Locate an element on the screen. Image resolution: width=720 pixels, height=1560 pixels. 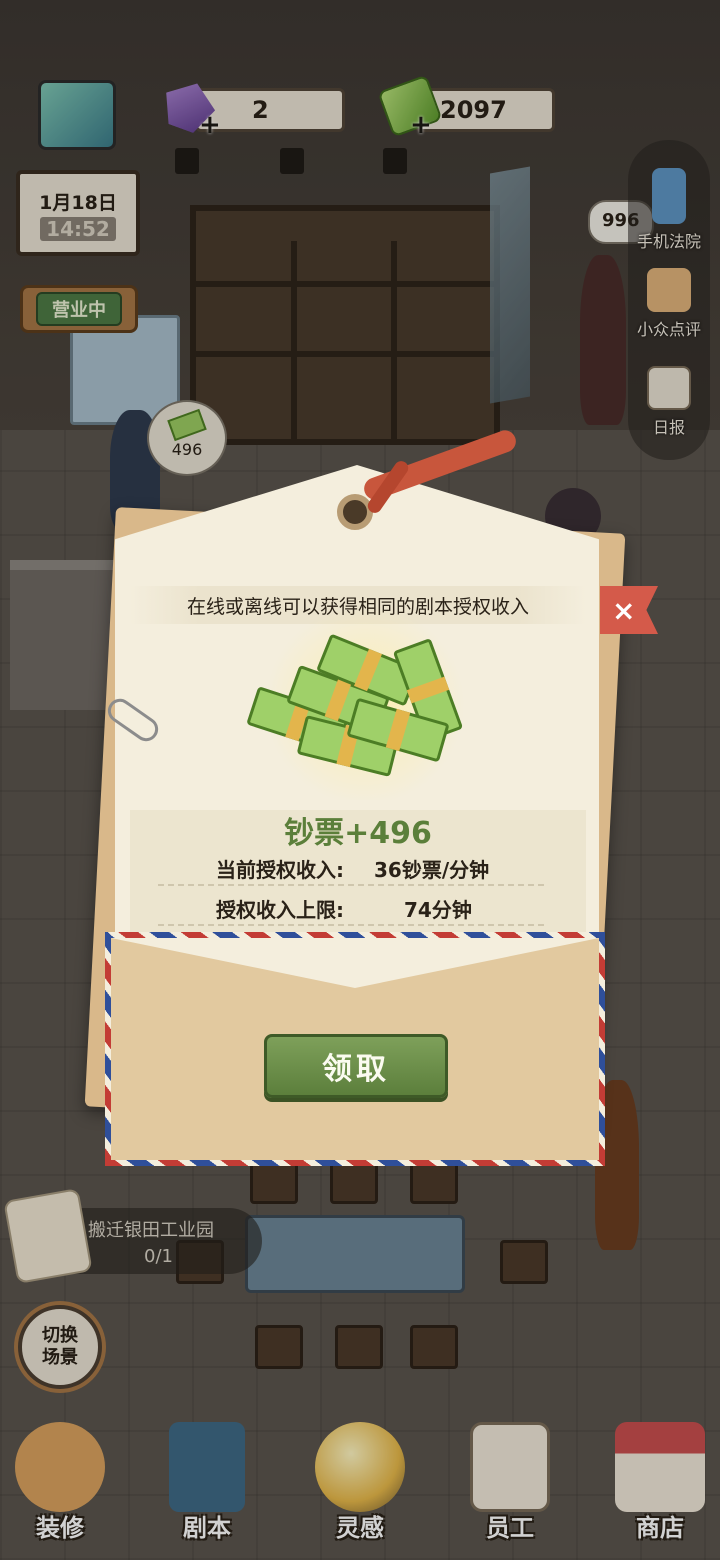
close-icon: × is located at coordinates (624, 610).